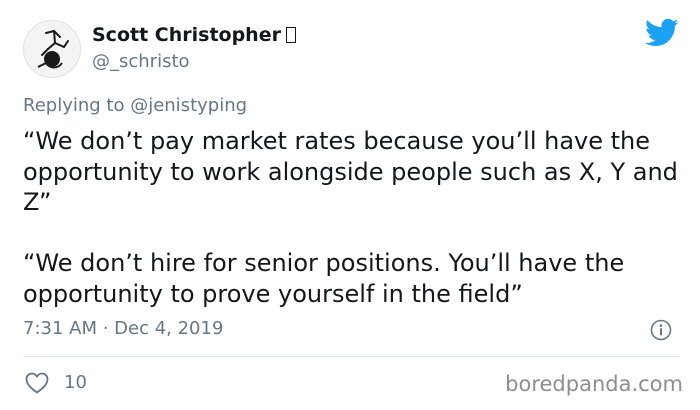  I want to click on missing-glyph-icon, so click(290, 35).